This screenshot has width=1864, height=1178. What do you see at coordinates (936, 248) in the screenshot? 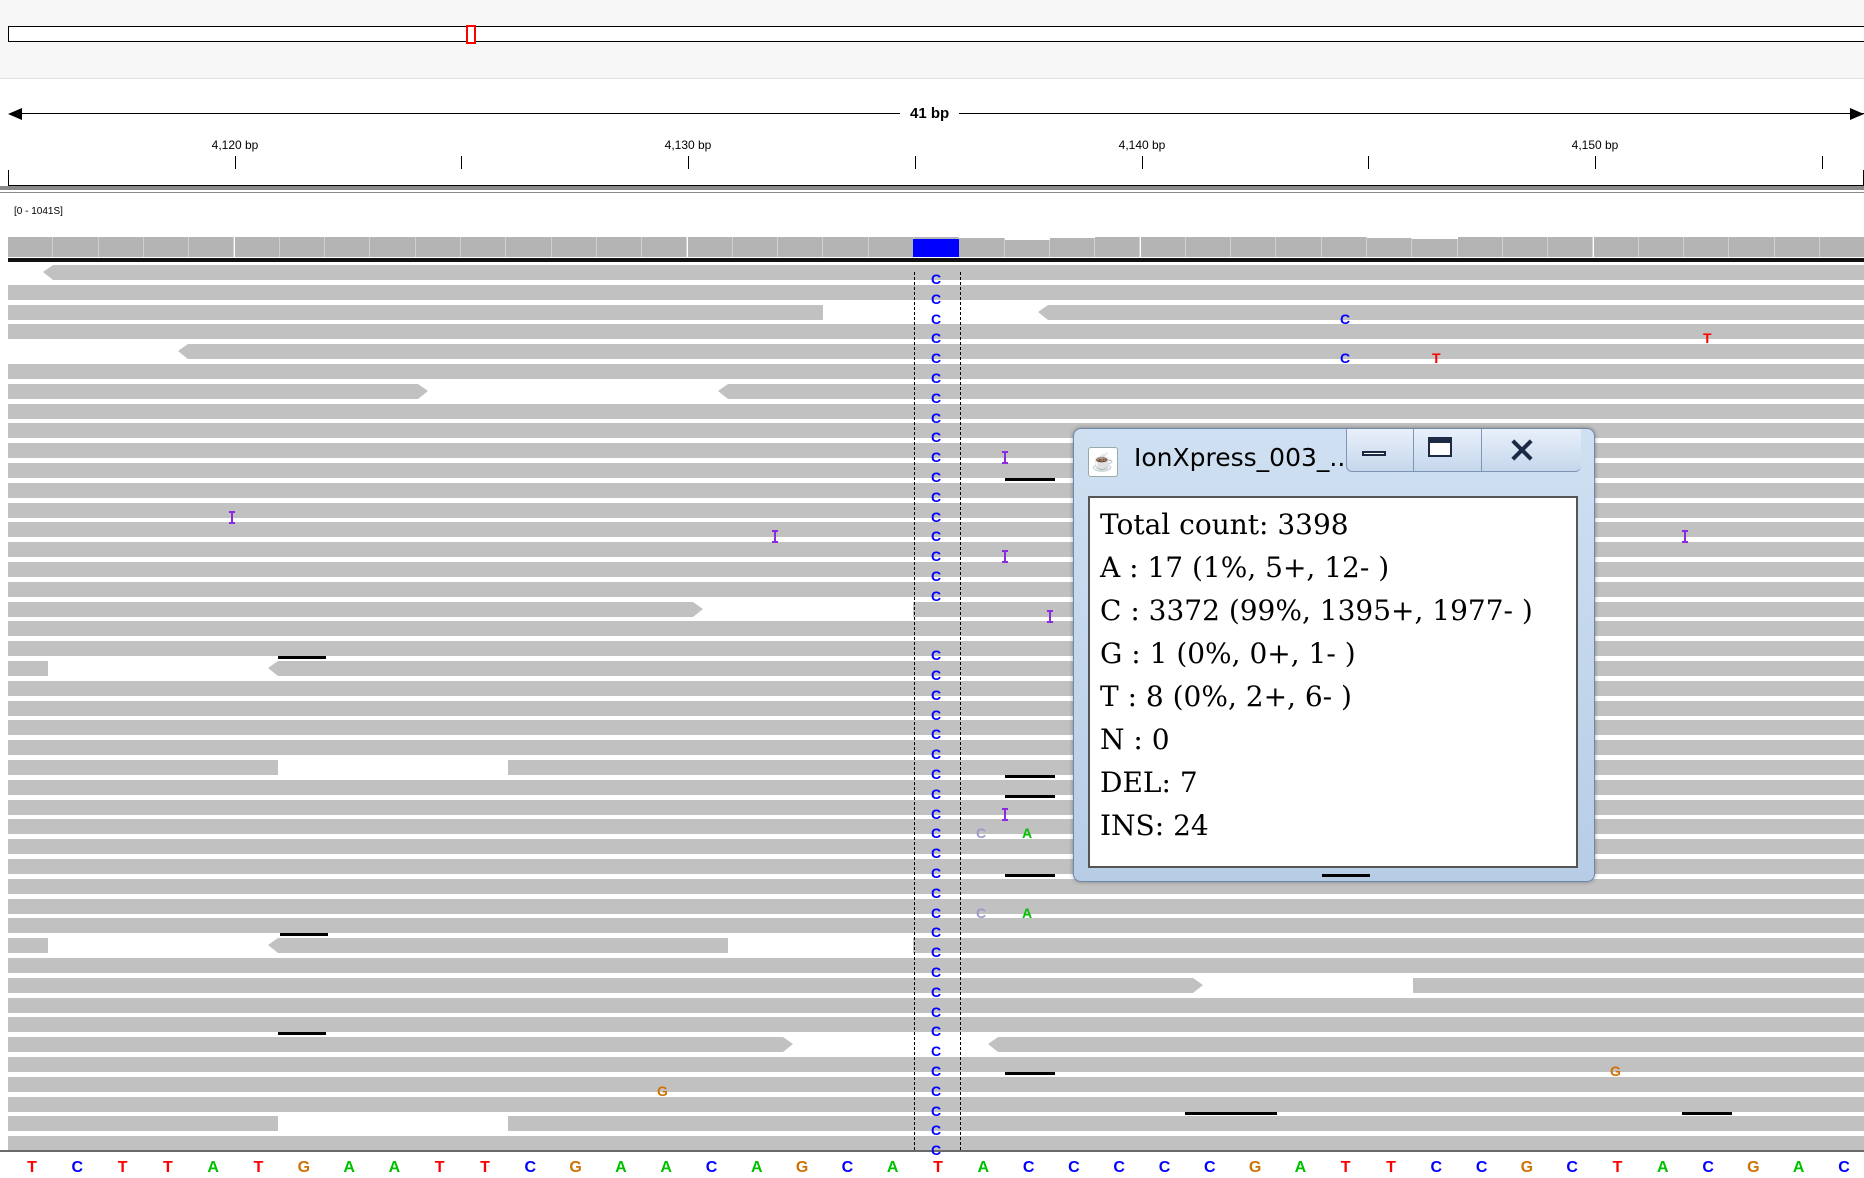
I see `coverage-mismatch-highlight` at bounding box center [936, 248].